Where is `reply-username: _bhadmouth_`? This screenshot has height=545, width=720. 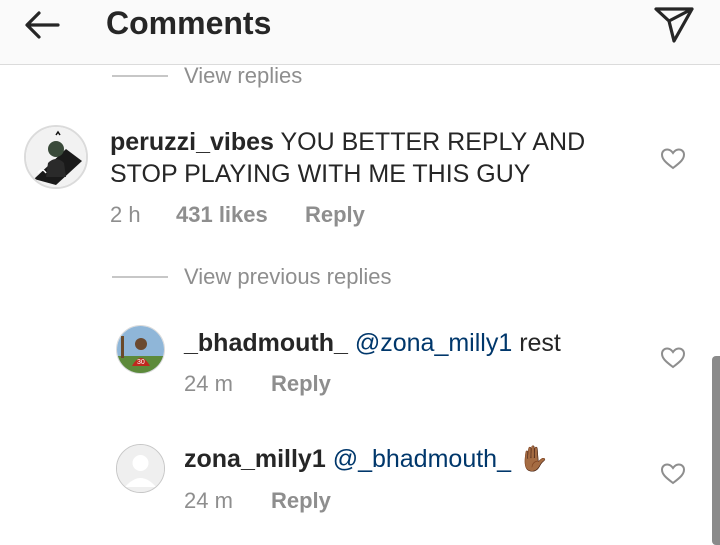
reply-username: _bhadmouth_ is located at coordinates (266, 343).